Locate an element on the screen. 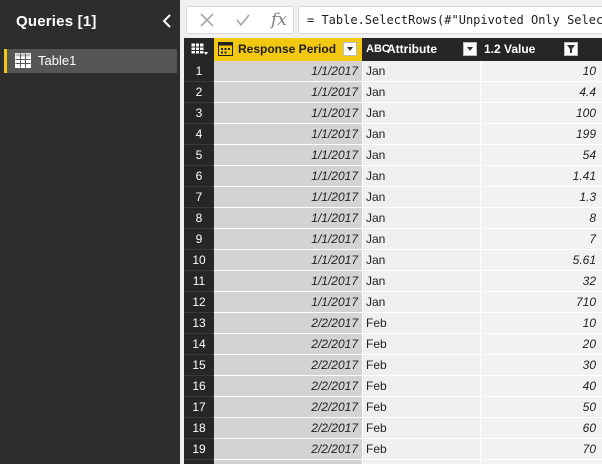 The image size is (602, 464). table-row: 4 1/1/2017 Jan 199 is located at coordinates (393, 134).